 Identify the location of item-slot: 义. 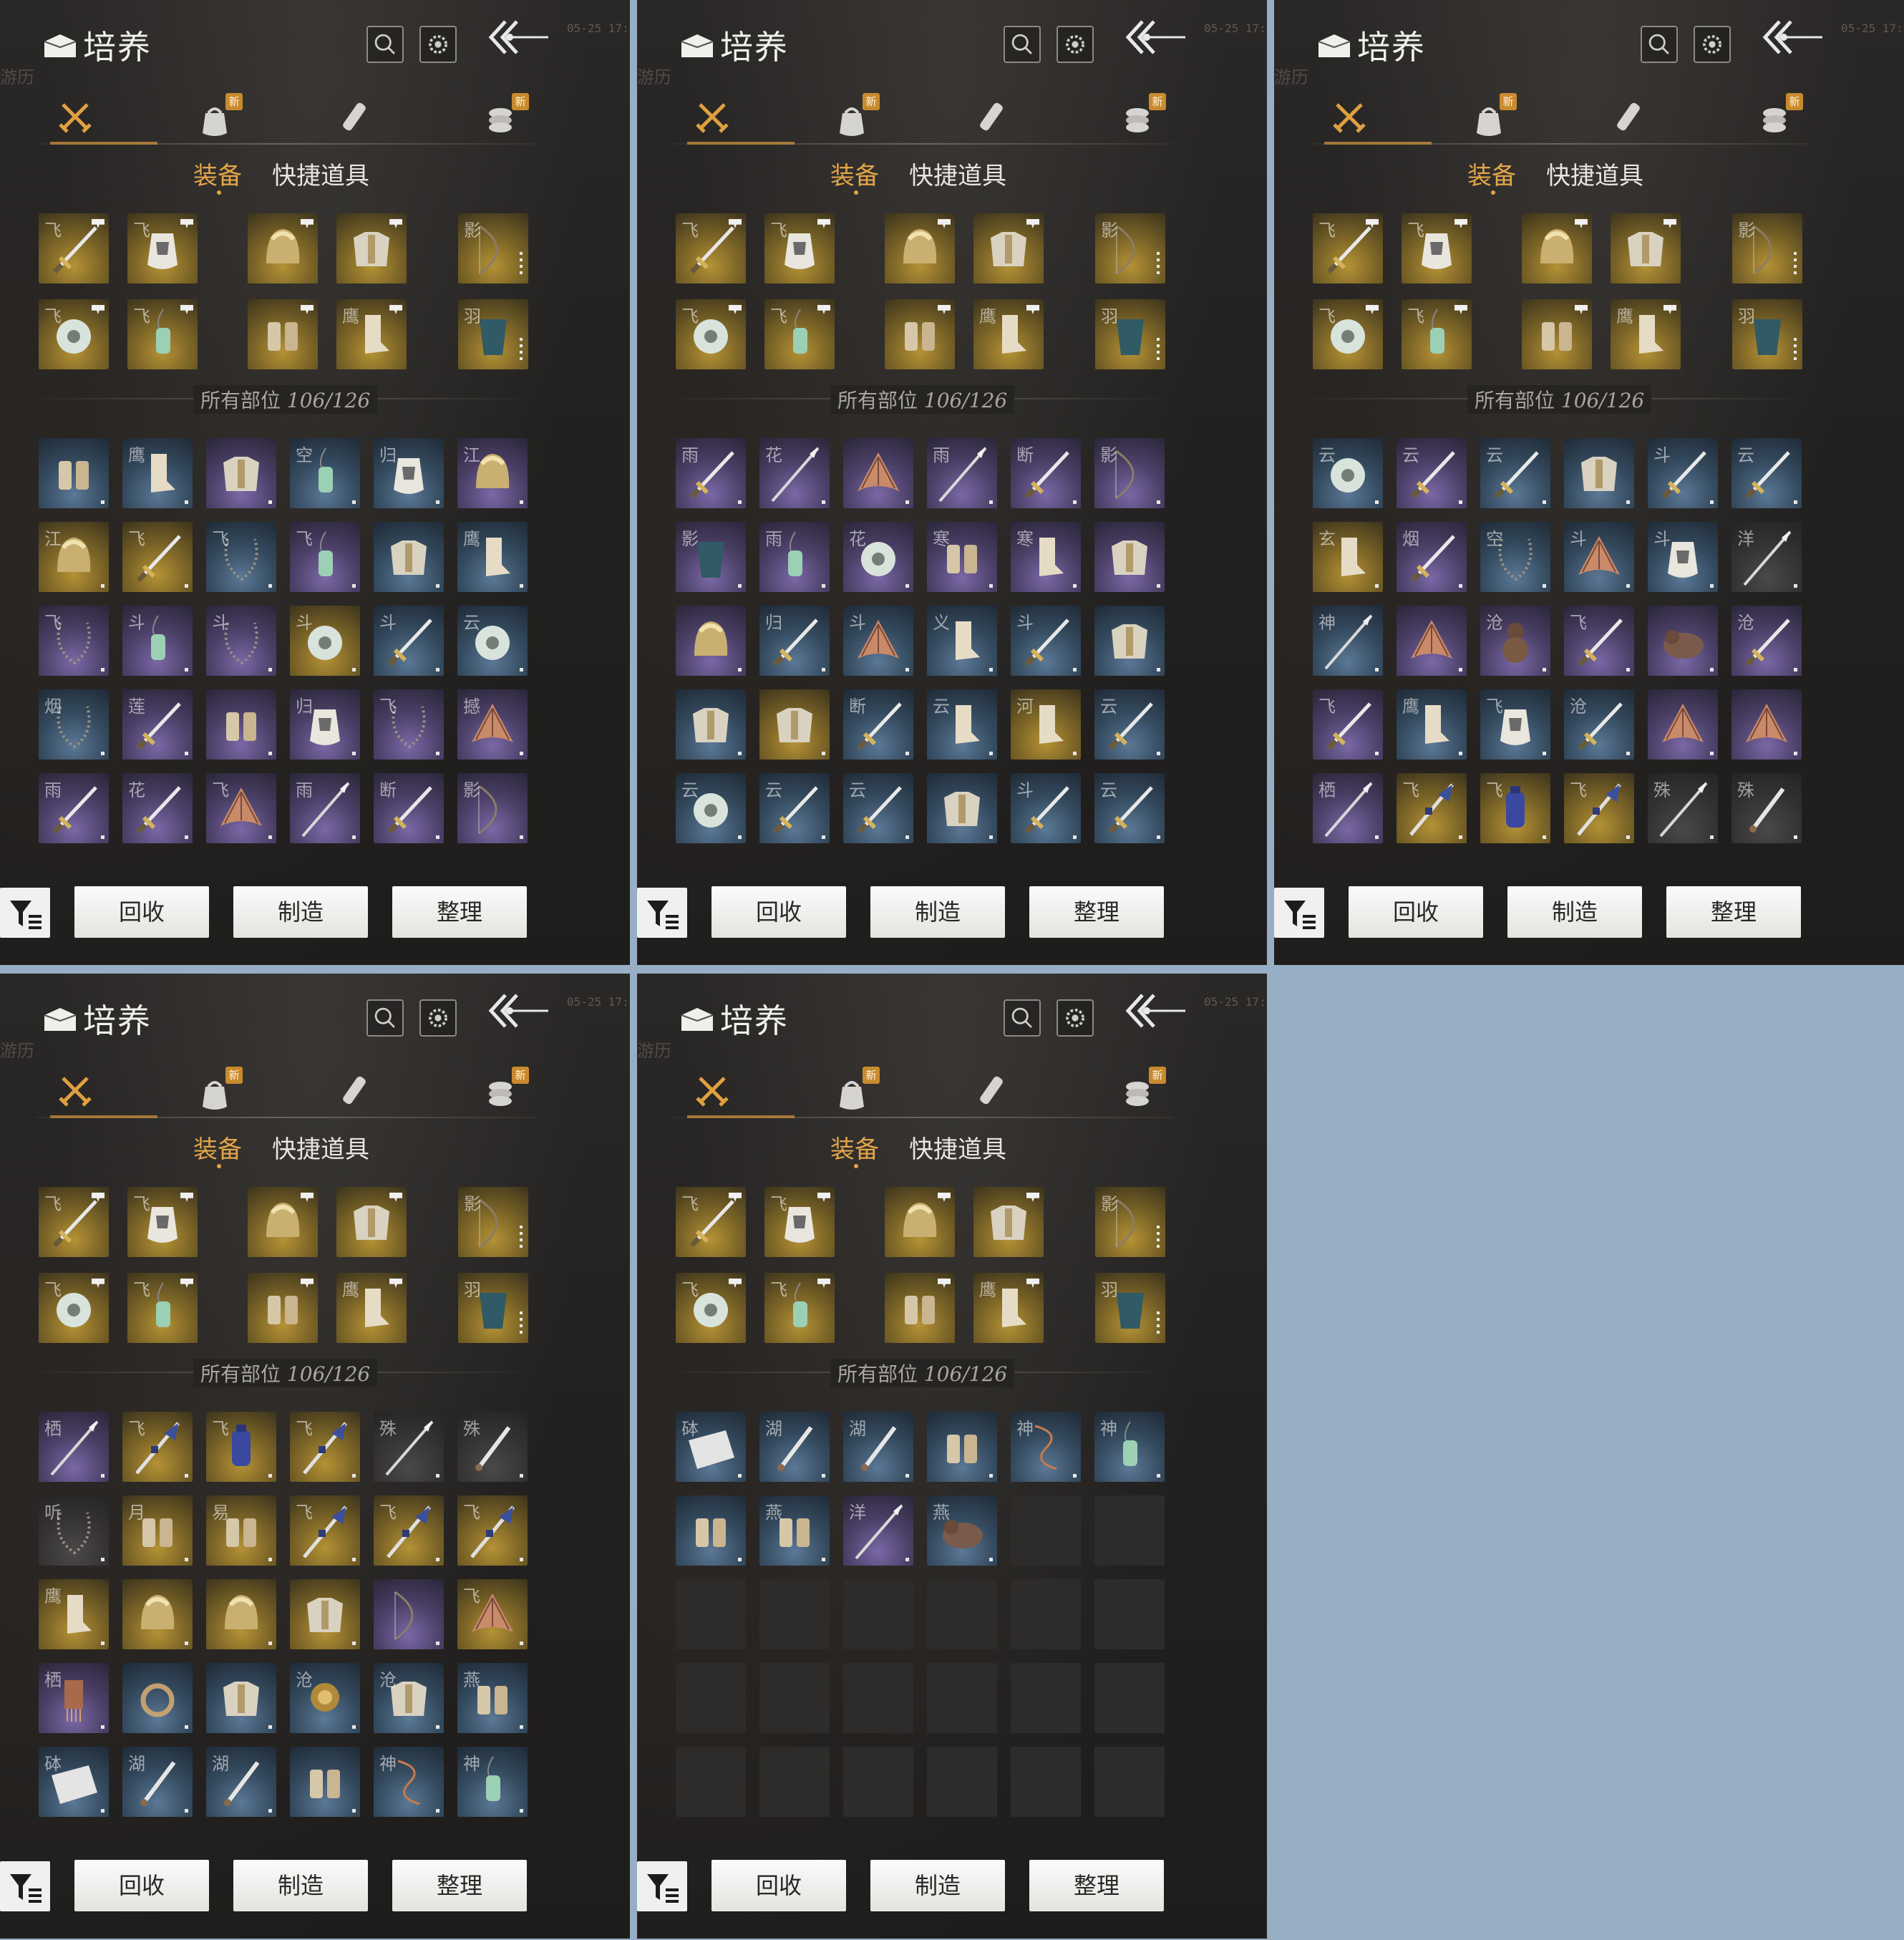
(962, 641).